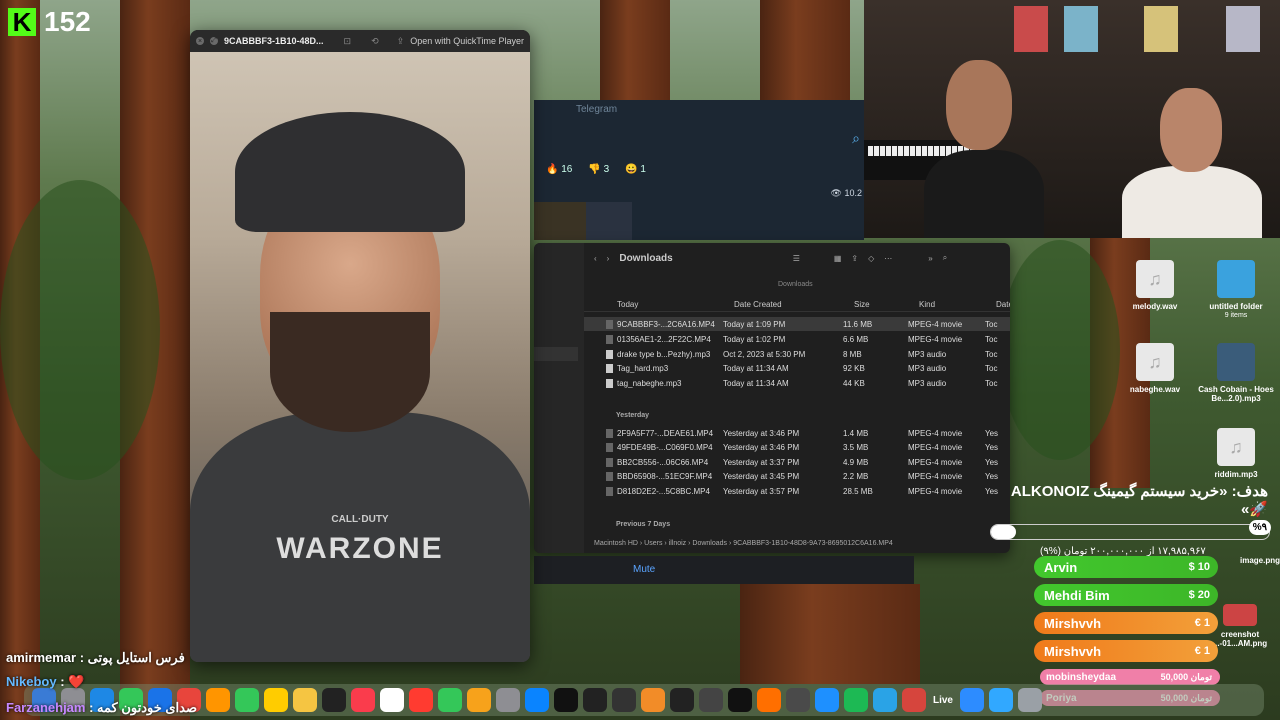  Describe the element at coordinates (795, 284) in the screenshot. I see `finder-subtitle: Downloads` at that location.